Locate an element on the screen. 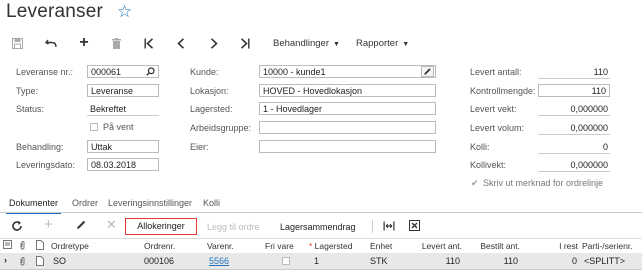 Image resolution: width=642 pixels, height=276 pixels. undo-icon is located at coordinates (51, 43).